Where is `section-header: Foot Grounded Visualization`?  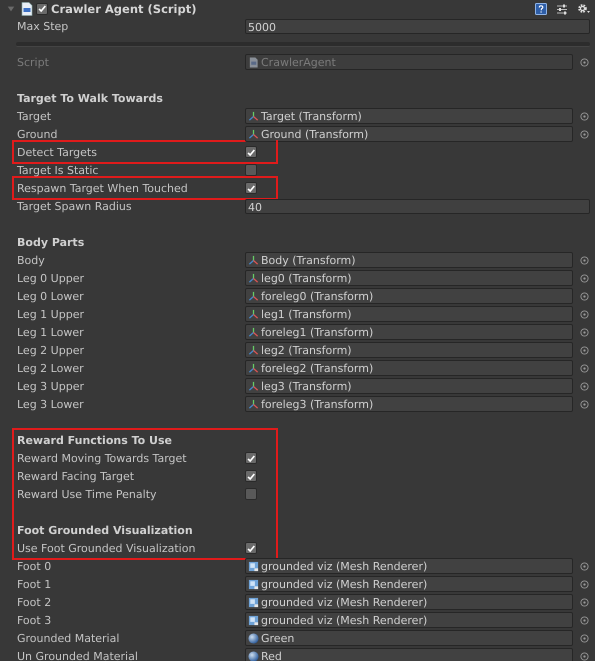
section-header: Foot Grounded Visualization is located at coordinates (105, 530).